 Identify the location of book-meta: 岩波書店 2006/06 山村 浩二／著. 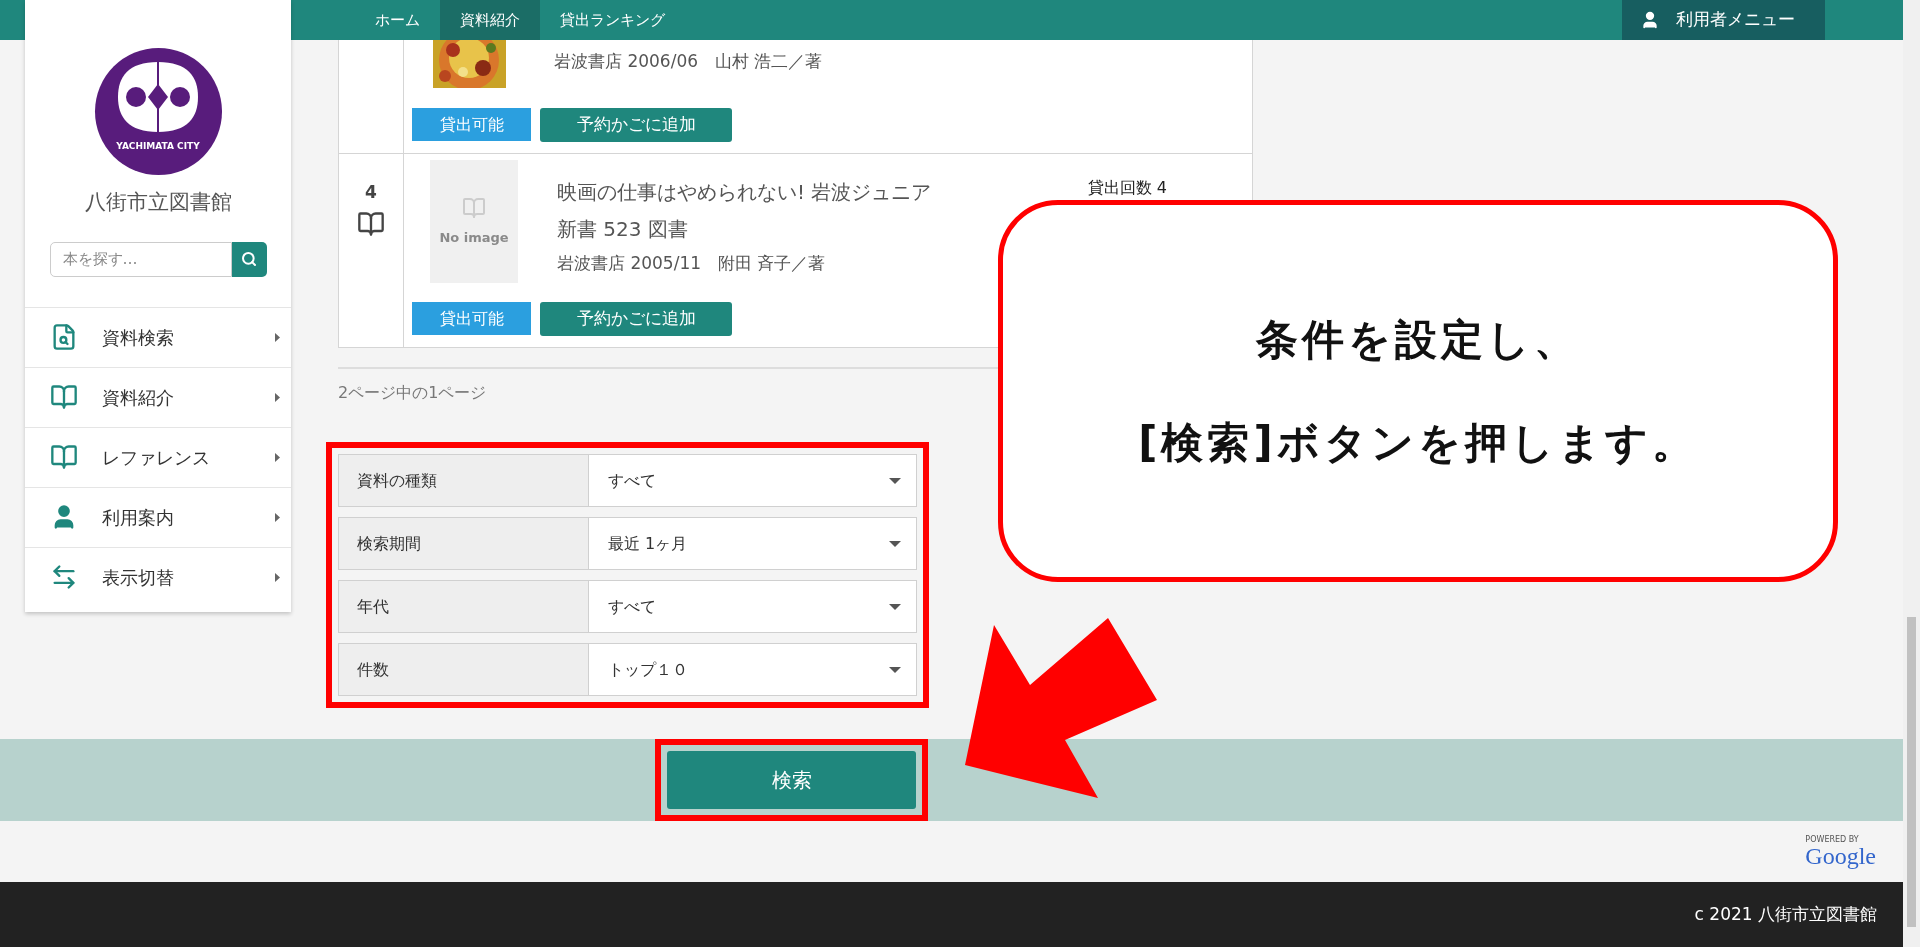
(688, 61).